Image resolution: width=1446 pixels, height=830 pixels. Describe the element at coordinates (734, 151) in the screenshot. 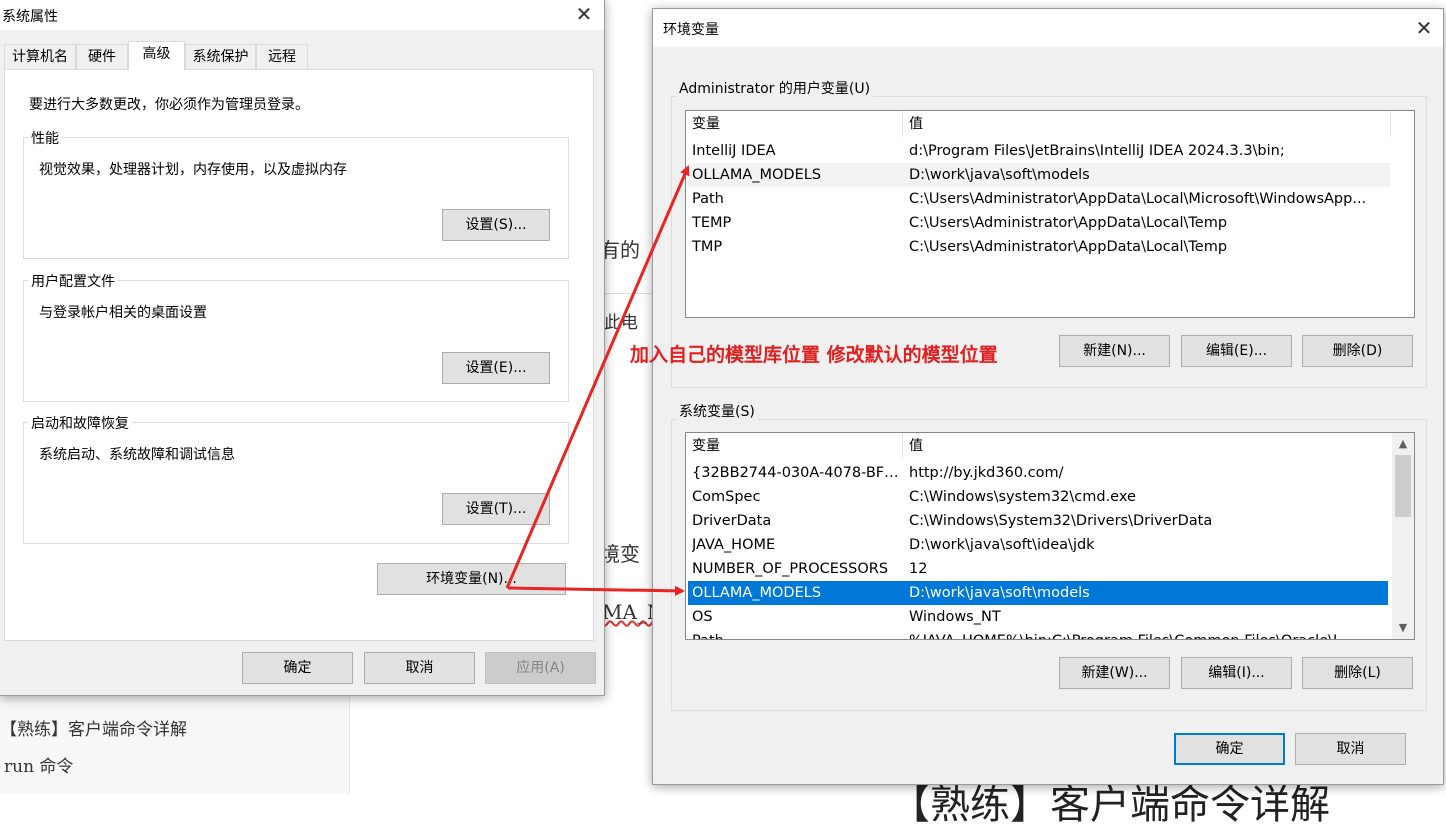

I see `variable-name: IntelliJ IDEA` at that location.